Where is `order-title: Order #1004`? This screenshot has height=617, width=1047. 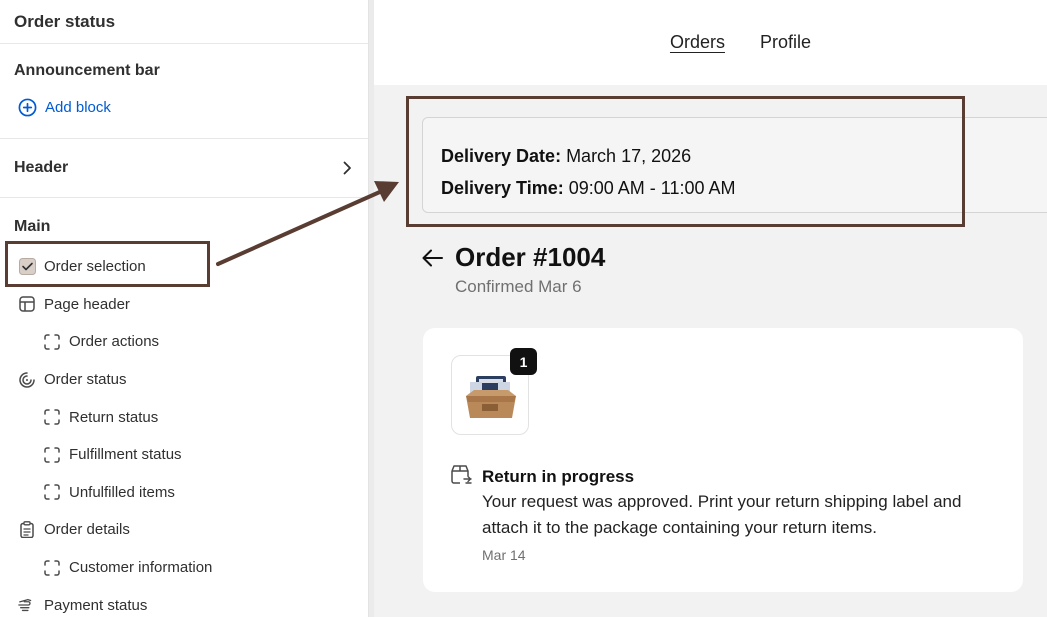
order-title: Order #1004 is located at coordinates (530, 257).